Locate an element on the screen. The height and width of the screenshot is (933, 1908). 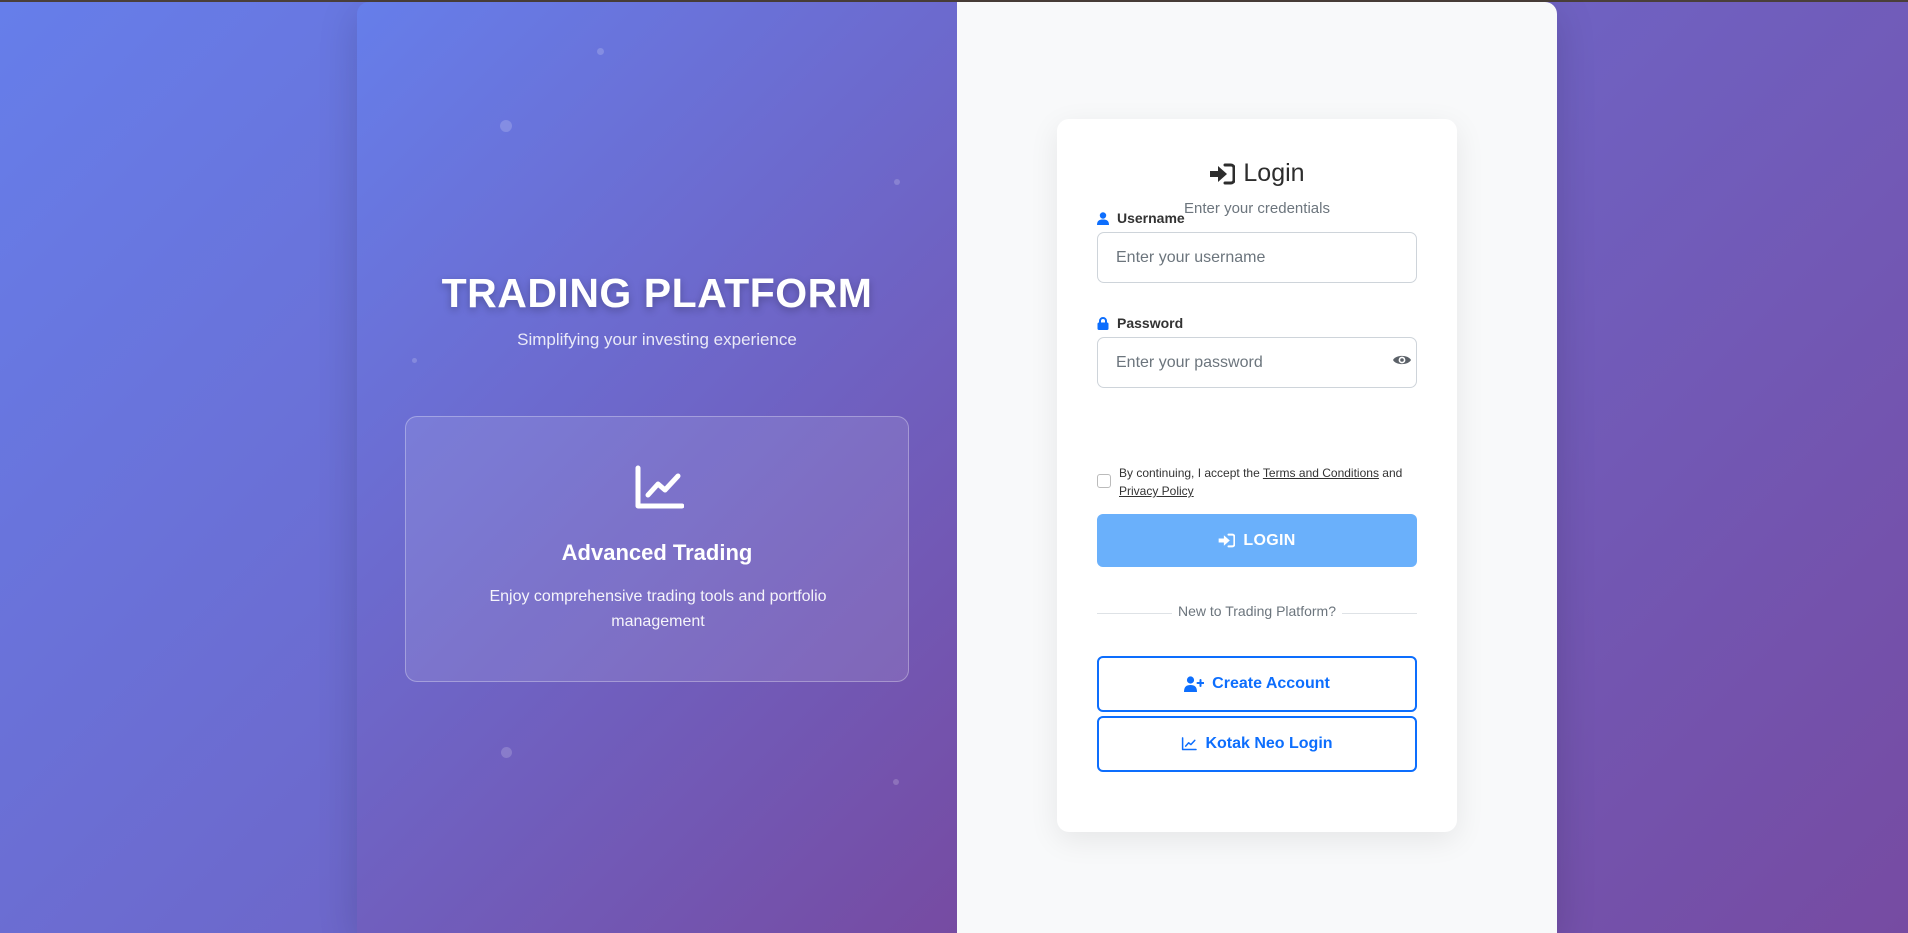
user-plus-icon is located at coordinates (1194, 684).